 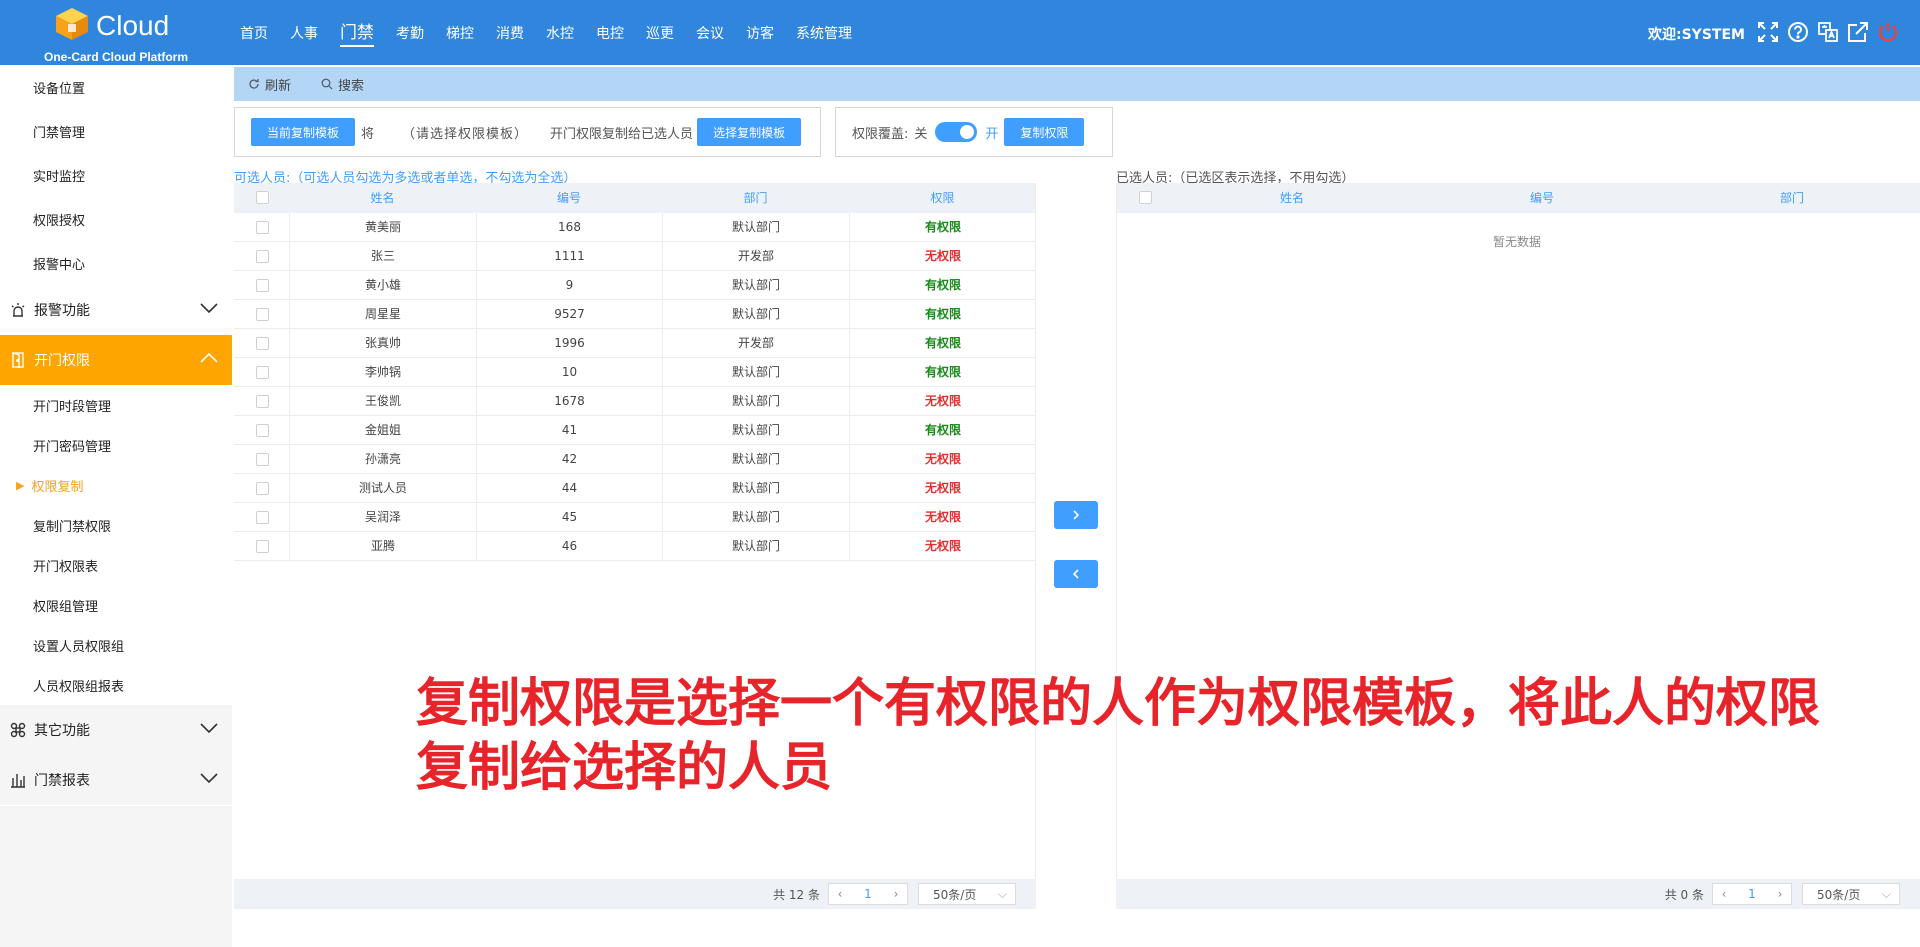 I want to click on override-panel: 权限覆盖: 关 开 复制权限, so click(x=974, y=132).